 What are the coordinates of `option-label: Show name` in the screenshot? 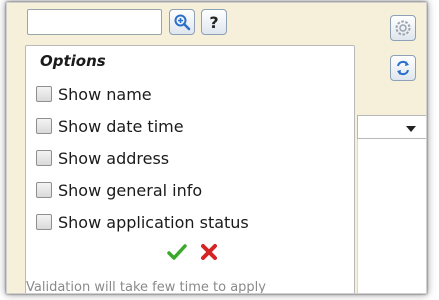 It's located at (105, 94).